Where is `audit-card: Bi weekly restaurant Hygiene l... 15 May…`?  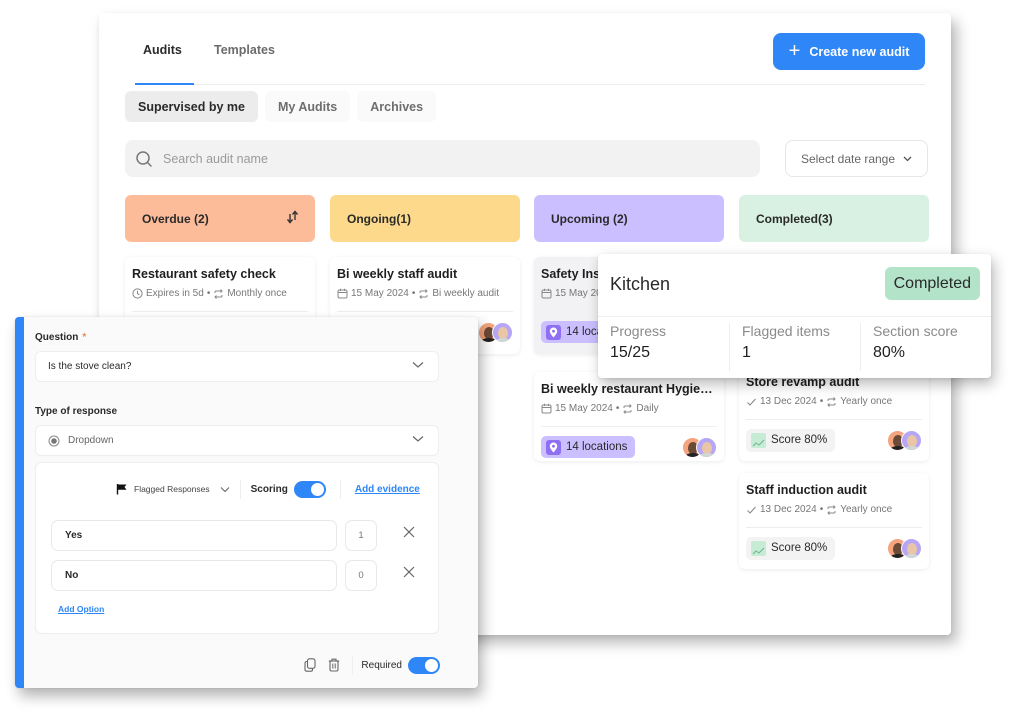
audit-card: Bi weekly restaurant Hygiene l... 15 May… is located at coordinates (629, 416).